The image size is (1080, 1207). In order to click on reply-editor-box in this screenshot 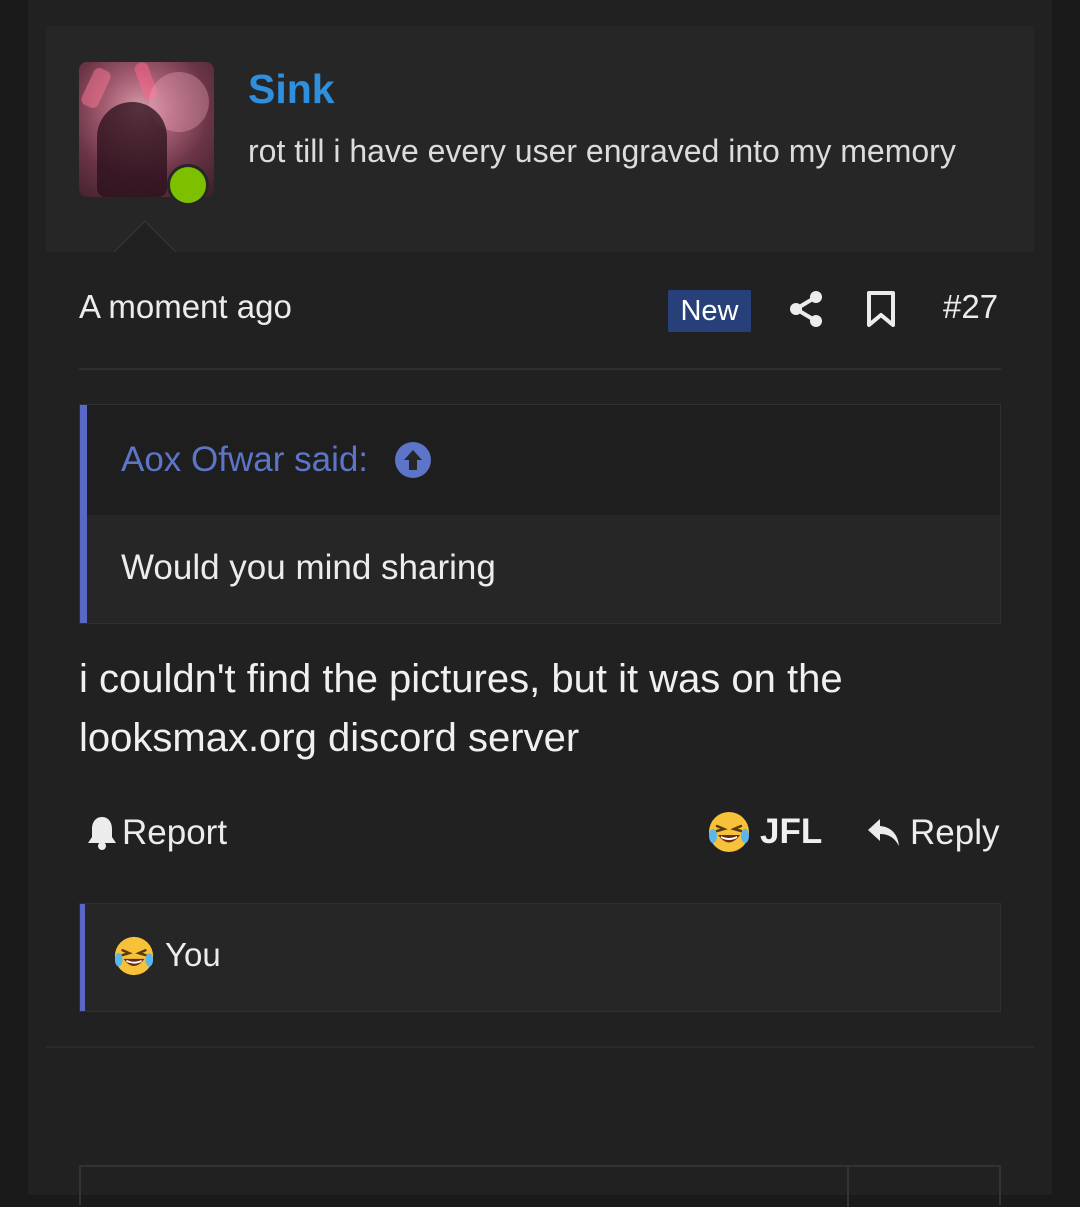, I will do `click(540, 1186)`.